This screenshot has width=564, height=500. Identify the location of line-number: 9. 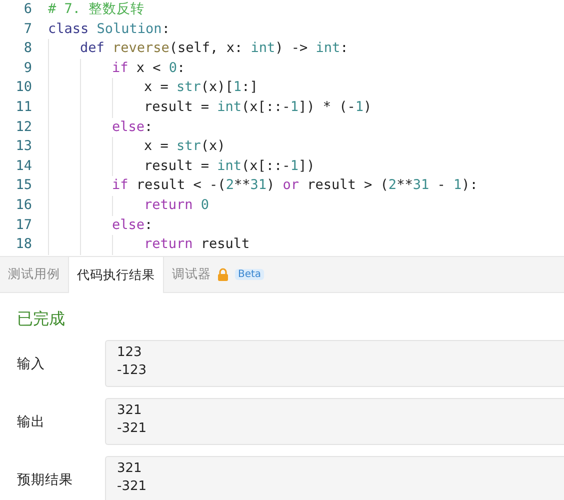
(27, 68).